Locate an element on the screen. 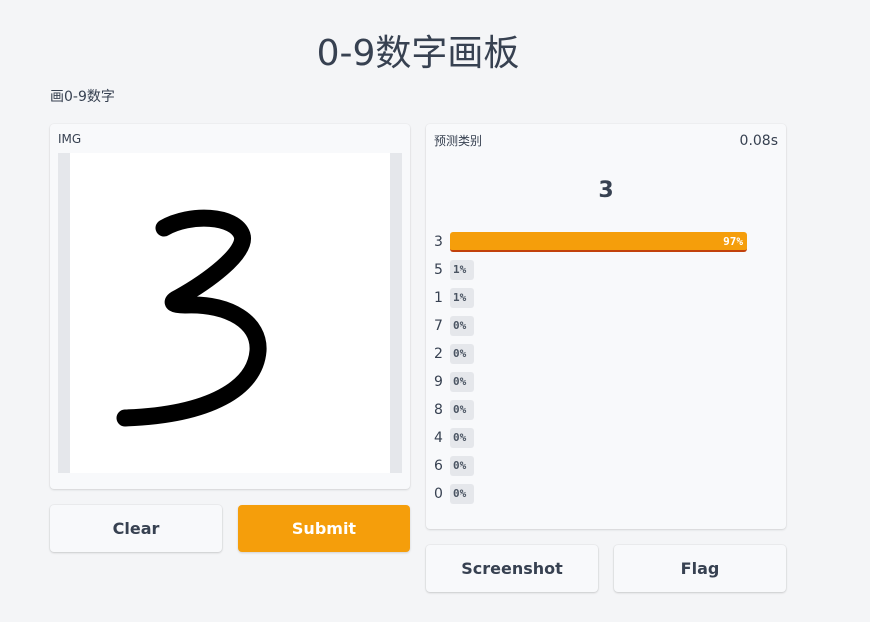 Image resolution: width=870 pixels, height=622 pixels. page-title: 0-9数字画板 is located at coordinates (418, 53).